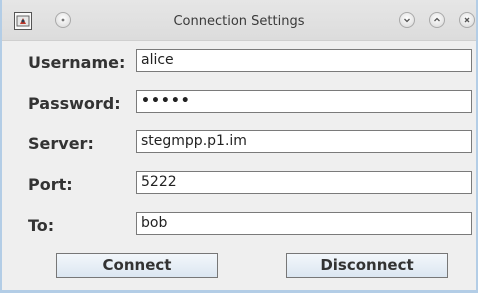  Describe the element at coordinates (77, 62) in the screenshot. I see `username-label: Username:` at that location.